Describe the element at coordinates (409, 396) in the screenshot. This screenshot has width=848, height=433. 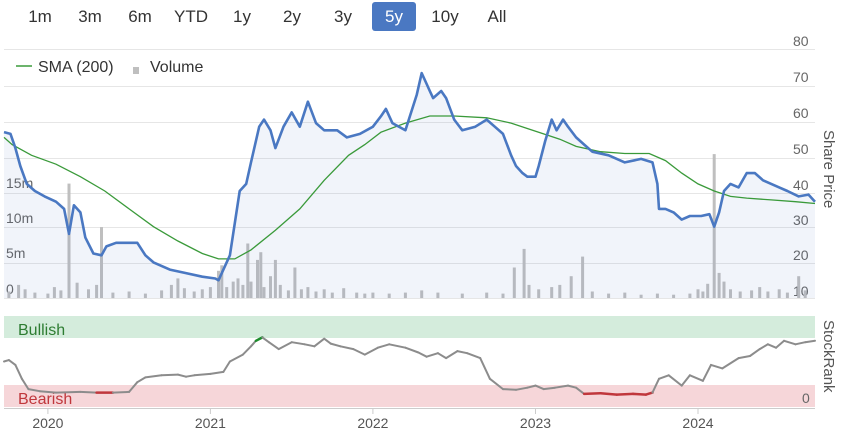
I see `bearish-band` at that location.